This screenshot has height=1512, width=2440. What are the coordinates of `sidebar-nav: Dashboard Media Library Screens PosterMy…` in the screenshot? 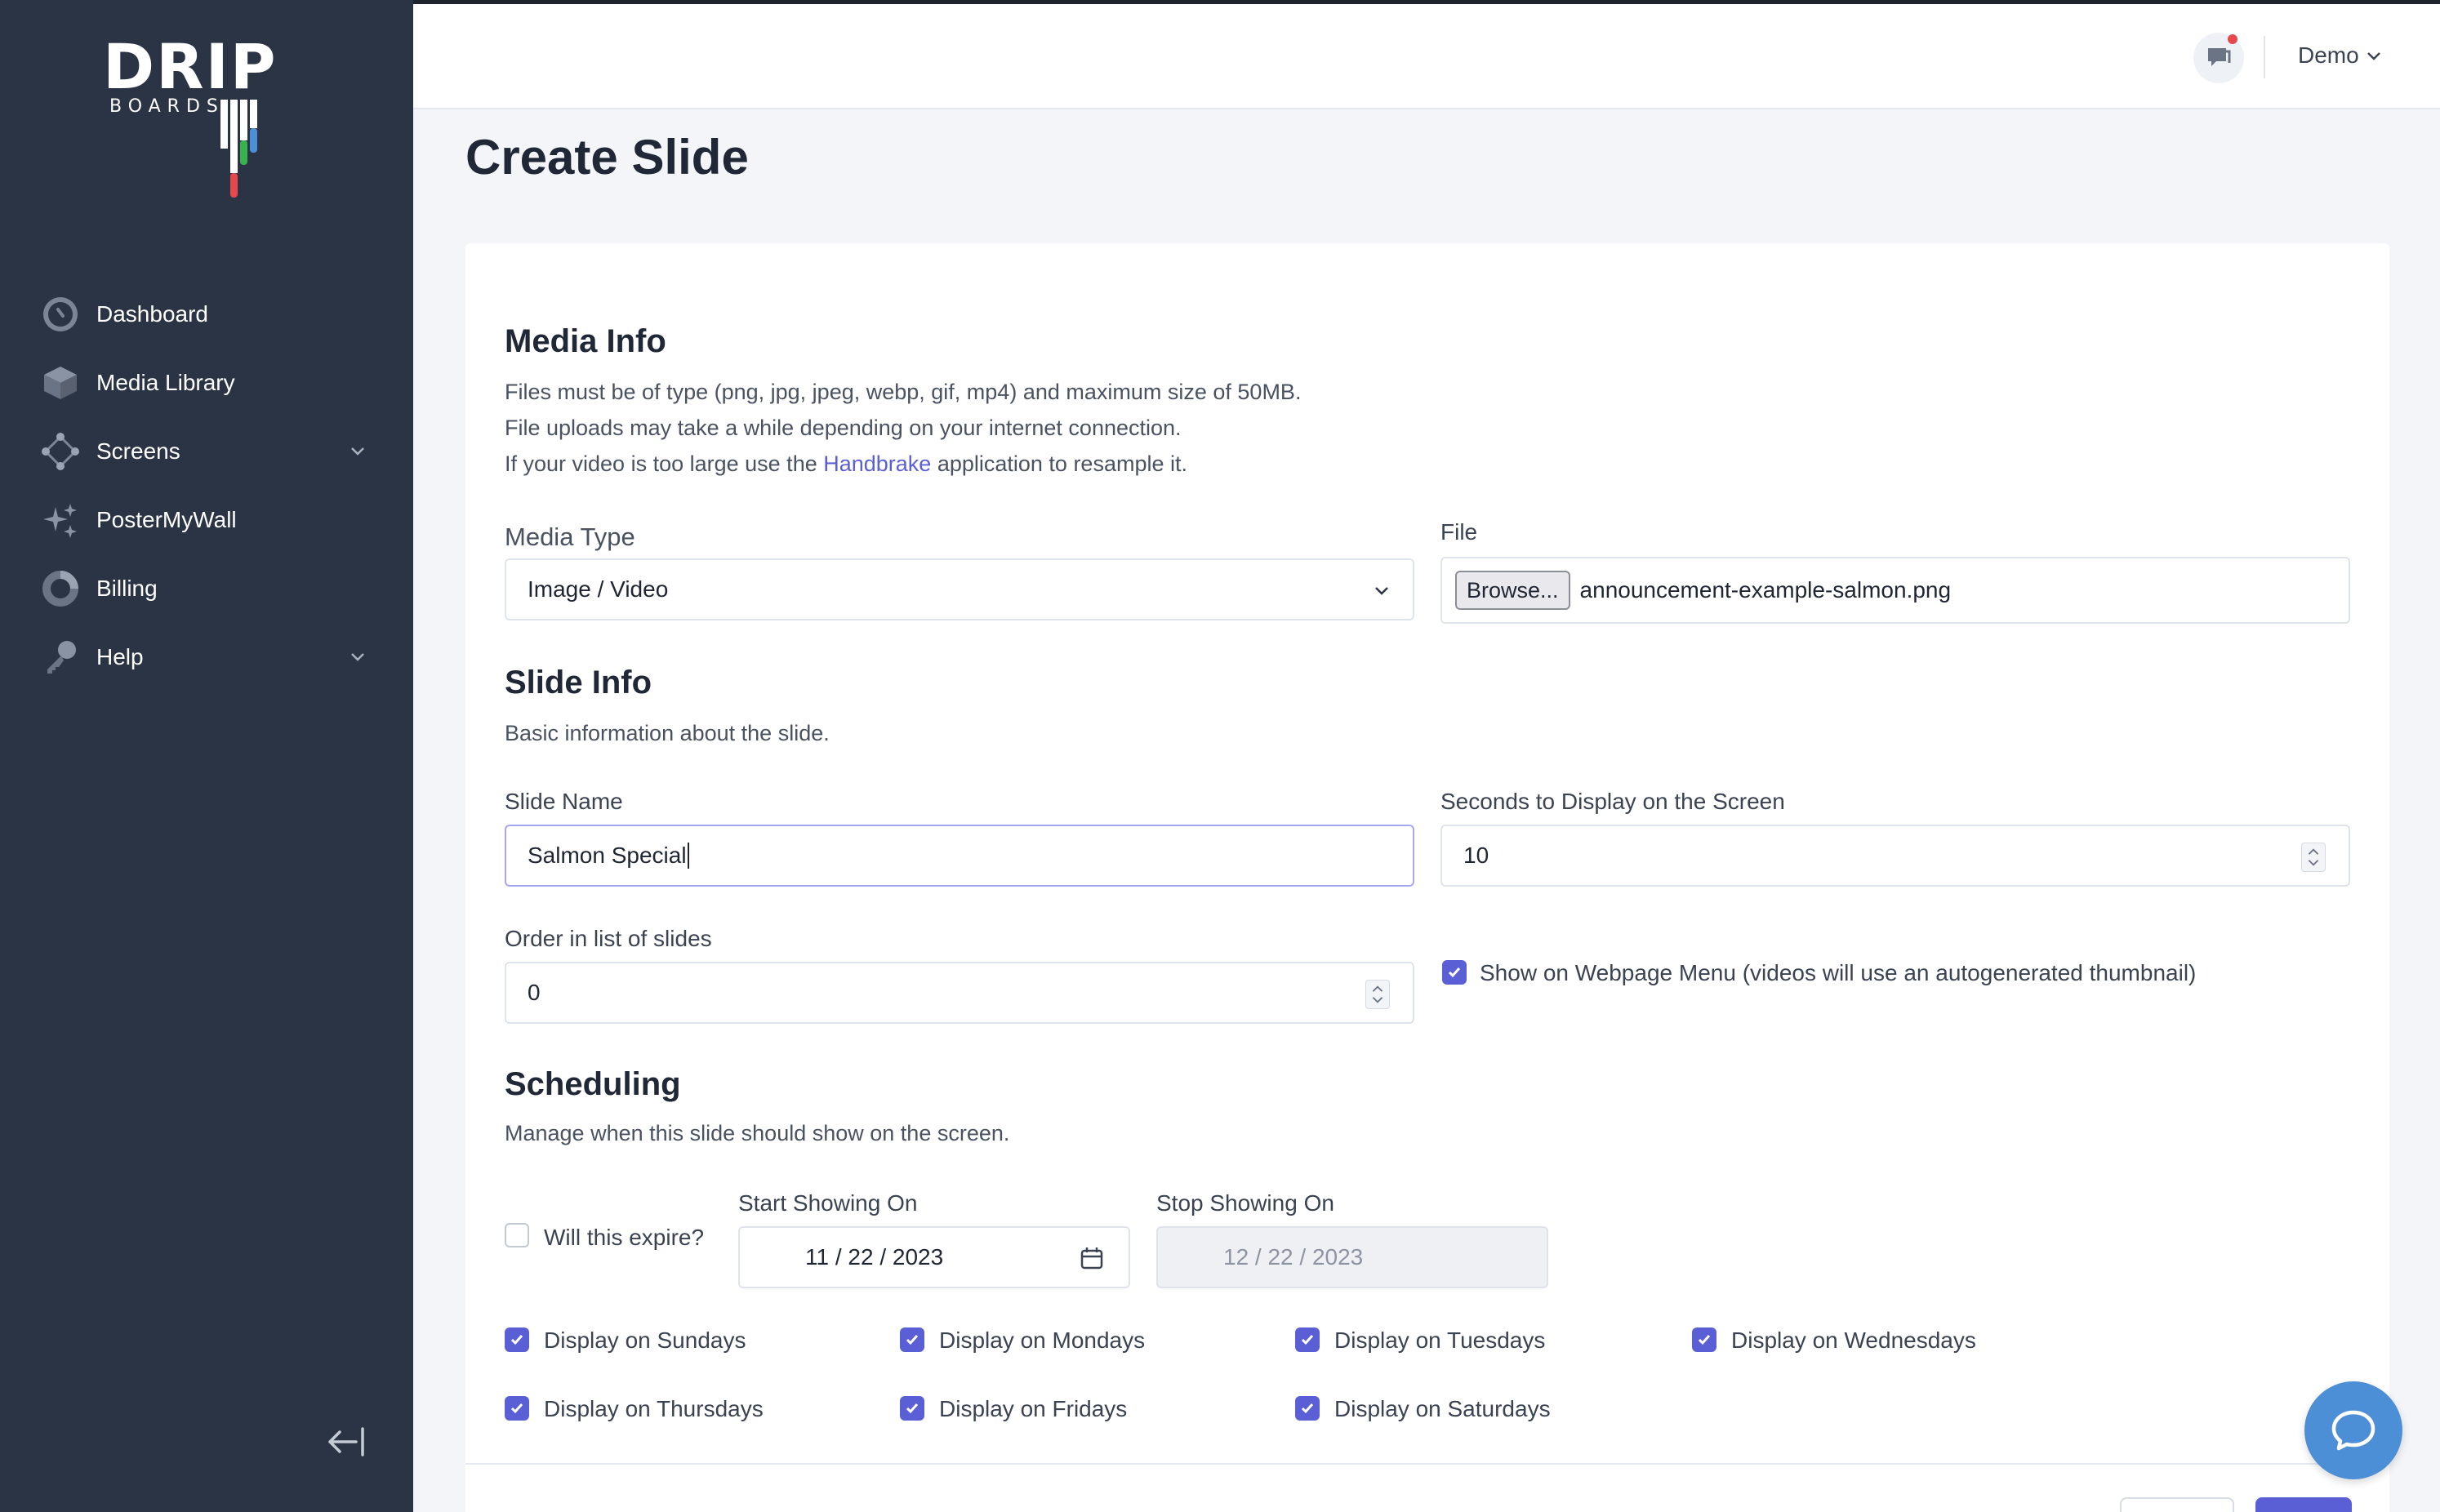 It's located at (207, 486).